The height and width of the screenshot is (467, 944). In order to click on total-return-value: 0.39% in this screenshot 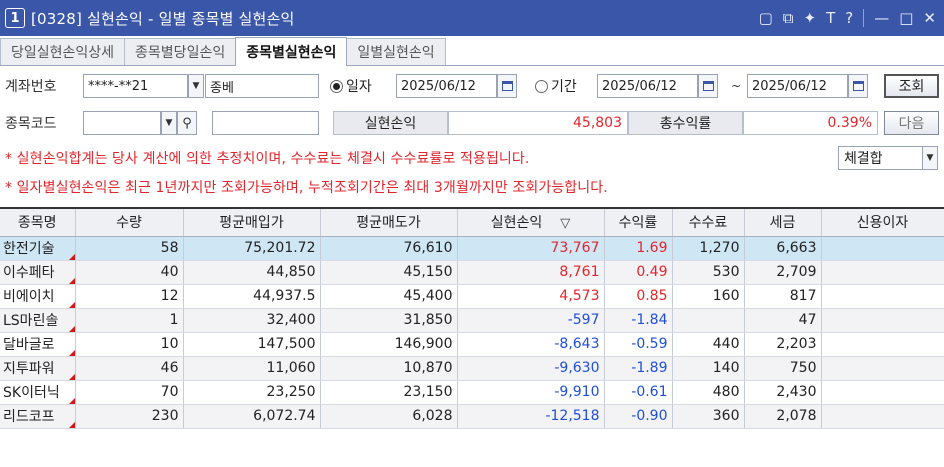, I will do `click(810, 123)`.